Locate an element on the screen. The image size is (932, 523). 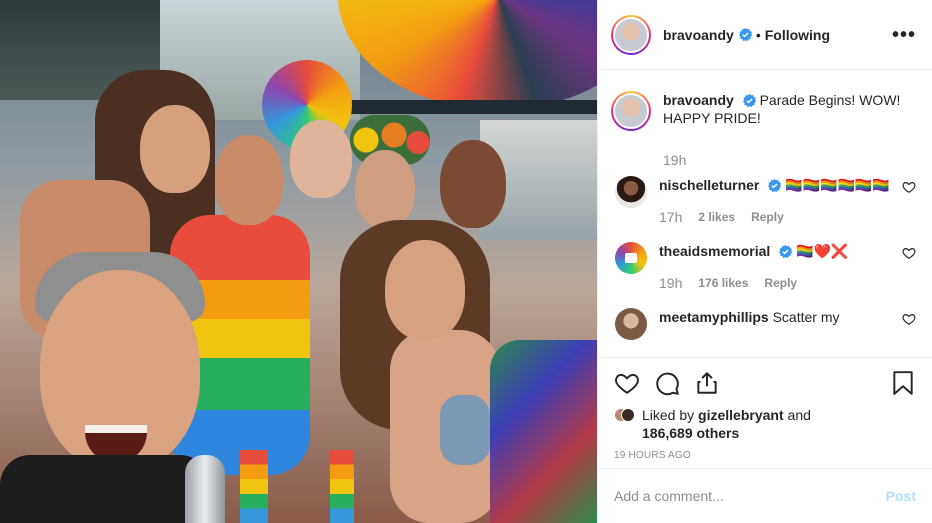
comment-item: meetamyphillips Scatter my is located at coordinates (763, 324).